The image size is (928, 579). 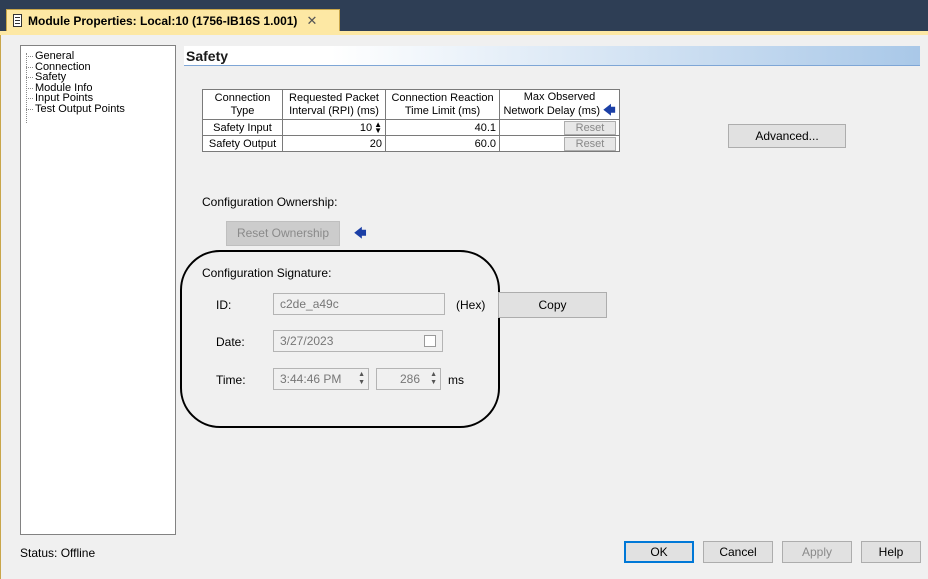 I want to click on signature-label: Configuration Signature:, so click(x=267, y=273).